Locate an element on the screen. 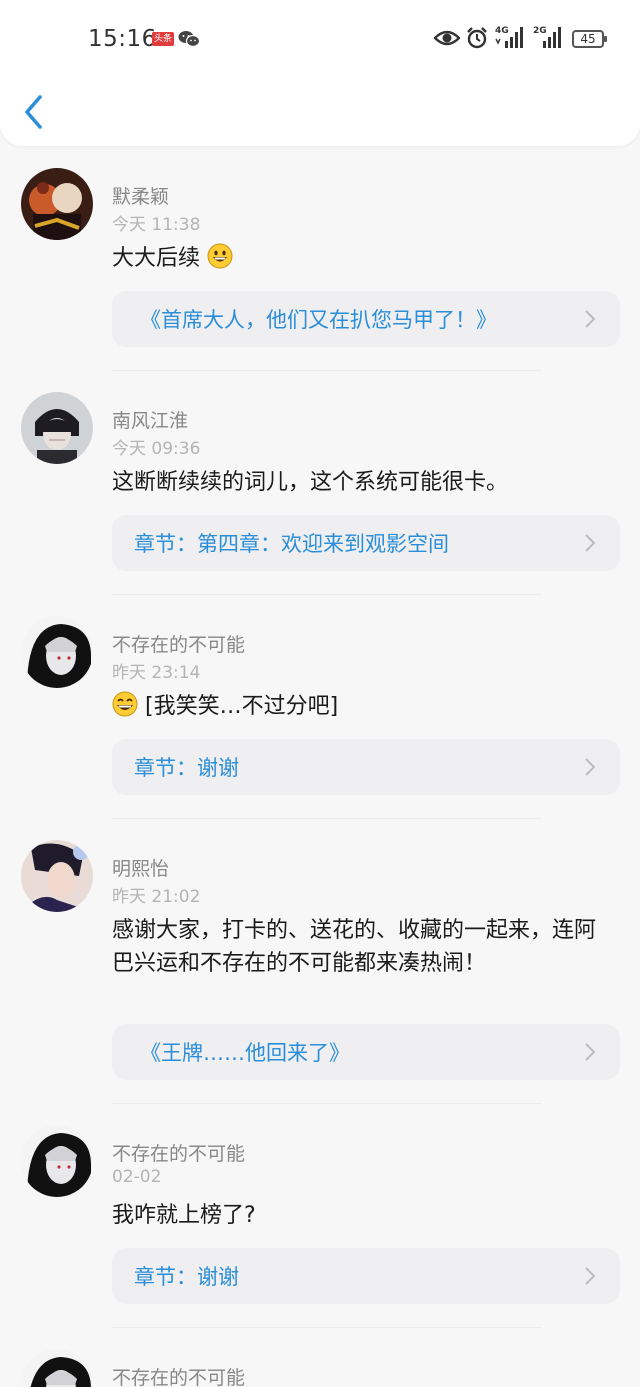 The height and width of the screenshot is (1387, 640). book-reference: 《首席大人，他们又在扒您马甲了！》 is located at coordinates (366, 319).